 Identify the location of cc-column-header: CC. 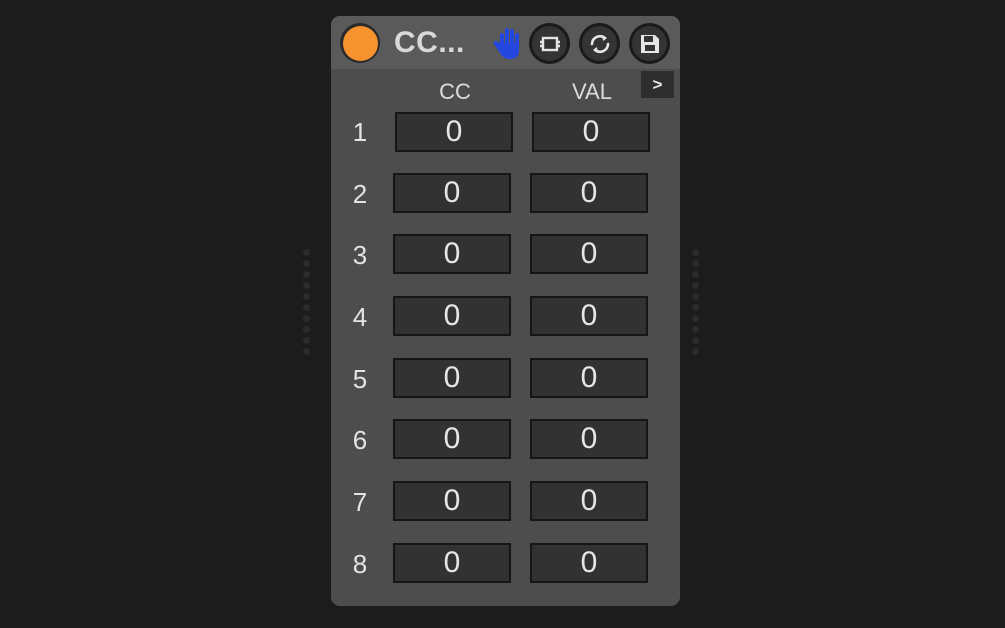
(455, 91).